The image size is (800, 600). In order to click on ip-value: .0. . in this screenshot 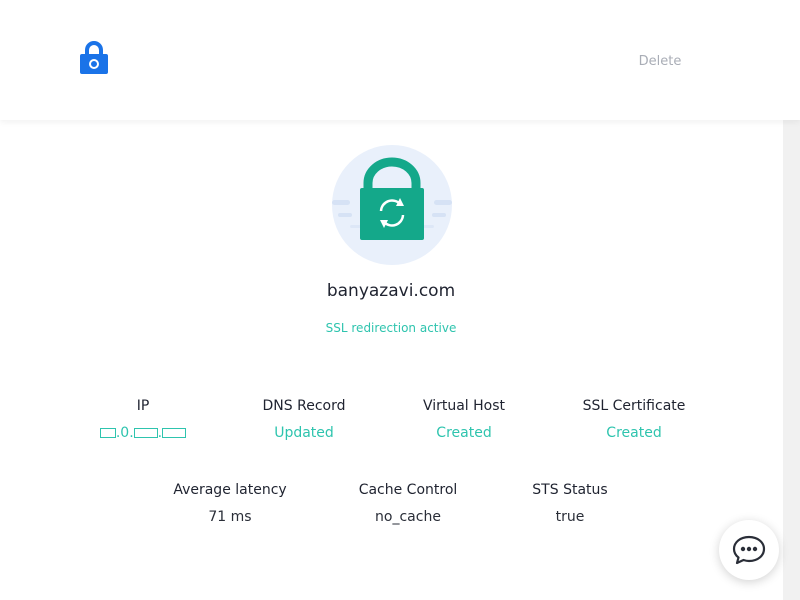, I will do `click(143, 433)`.